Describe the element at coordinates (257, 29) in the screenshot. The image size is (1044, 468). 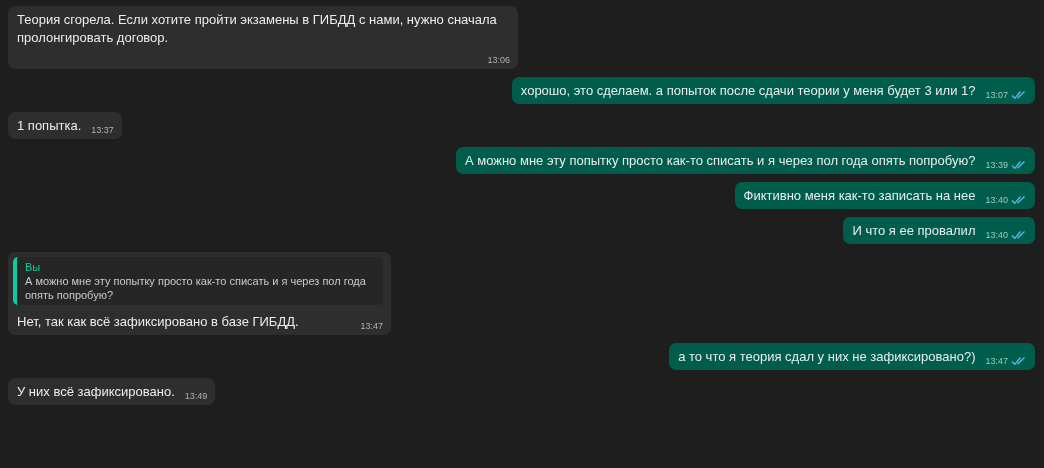
I see `message-text: Теория сгорела. Если хотите пройти экзамены в ГИБДД с нами, нужно сначала пролонгировать договор.` at that location.